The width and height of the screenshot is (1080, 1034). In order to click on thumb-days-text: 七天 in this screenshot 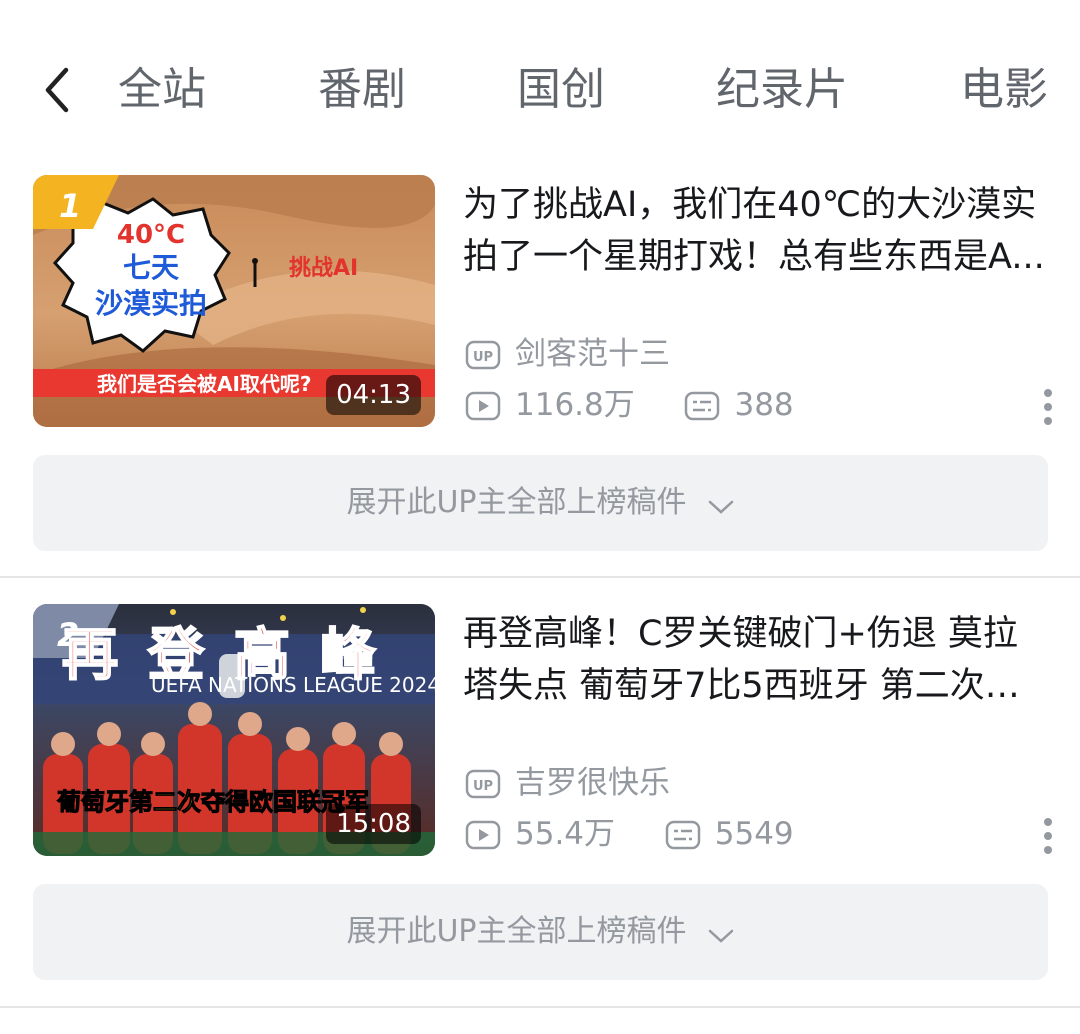, I will do `click(151, 267)`.